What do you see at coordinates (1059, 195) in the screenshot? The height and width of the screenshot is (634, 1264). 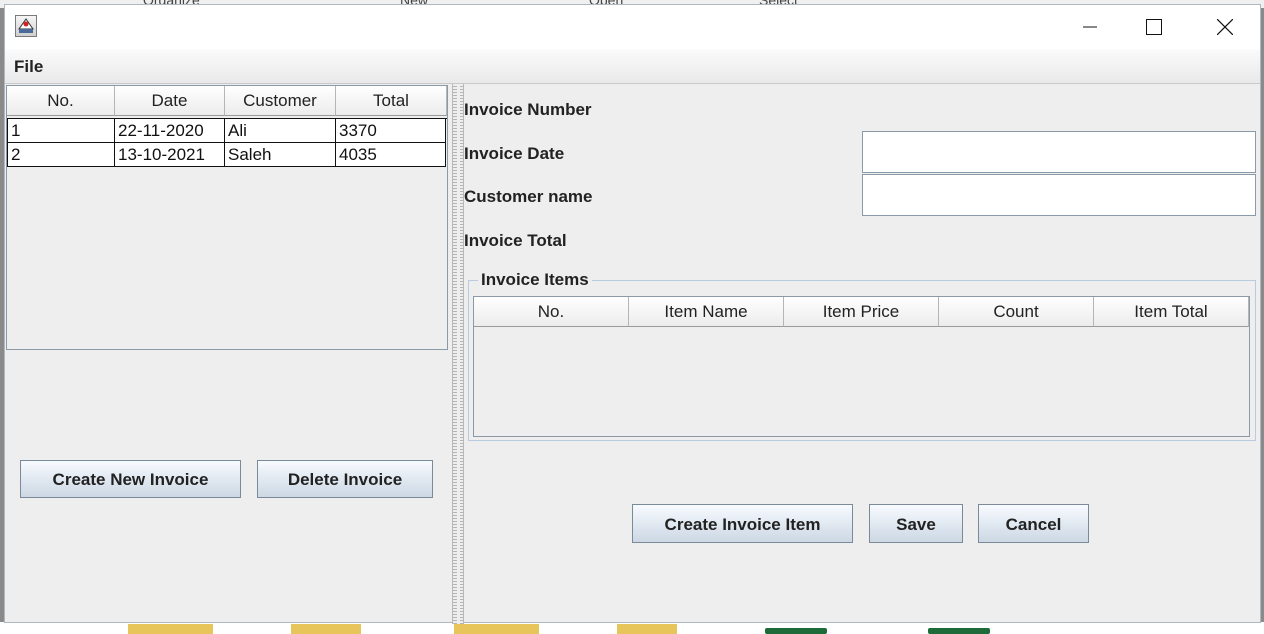 I see `customer-name-field` at bounding box center [1059, 195].